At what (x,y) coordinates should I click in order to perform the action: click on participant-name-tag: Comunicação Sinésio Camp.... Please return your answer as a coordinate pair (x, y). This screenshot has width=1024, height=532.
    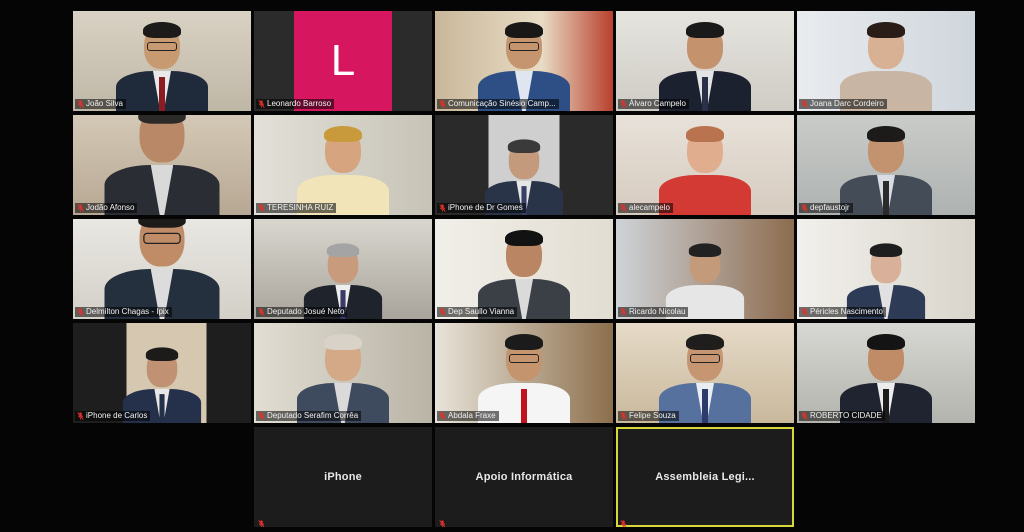
    Looking at the image, I should click on (498, 104).